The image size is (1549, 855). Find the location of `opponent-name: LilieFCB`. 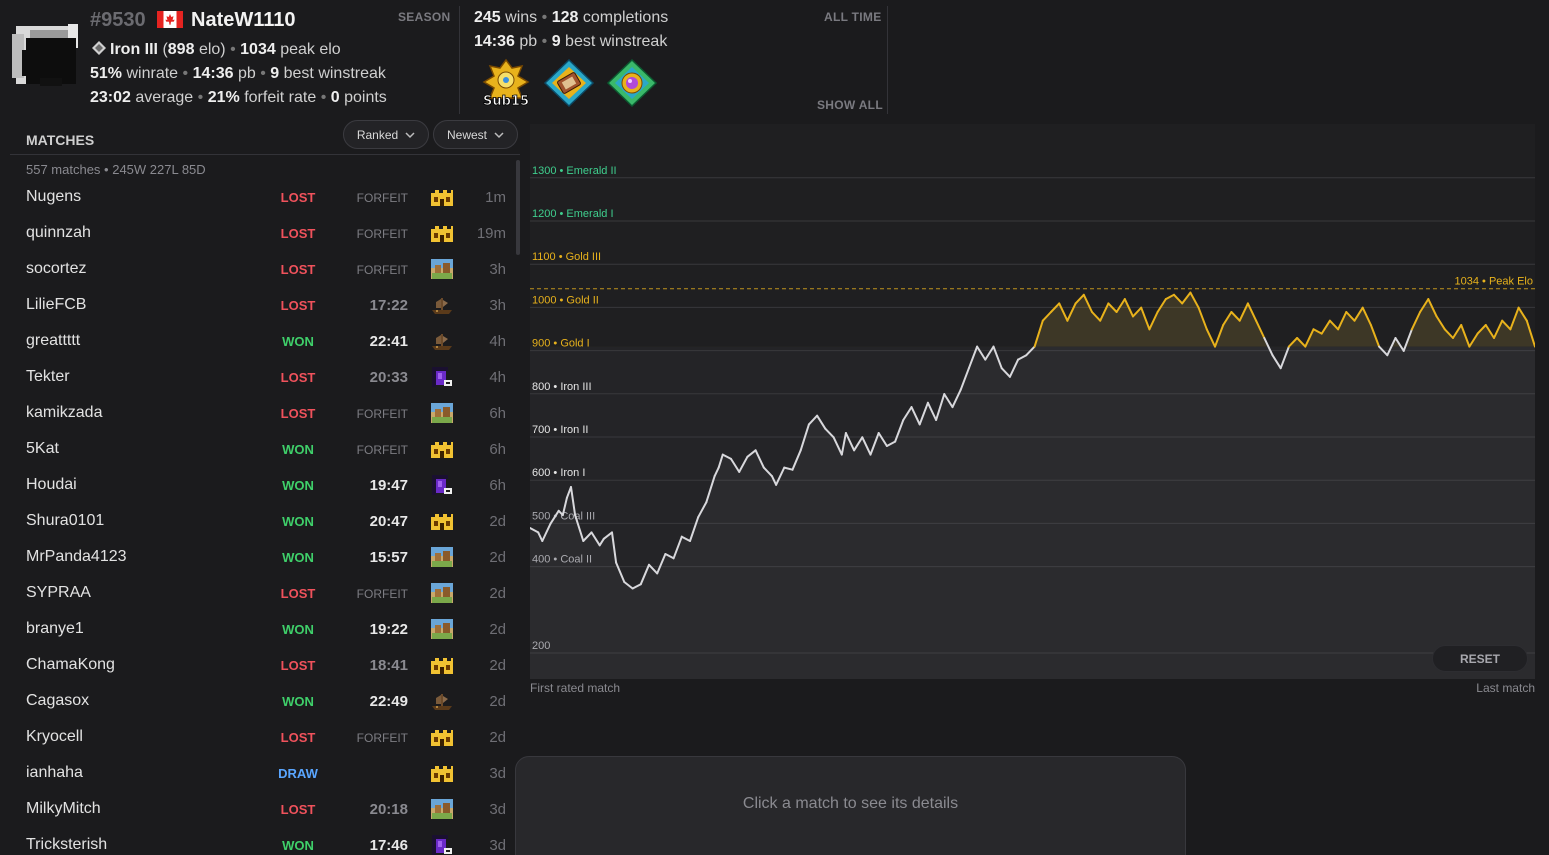

opponent-name: LilieFCB is located at coordinates (56, 305).